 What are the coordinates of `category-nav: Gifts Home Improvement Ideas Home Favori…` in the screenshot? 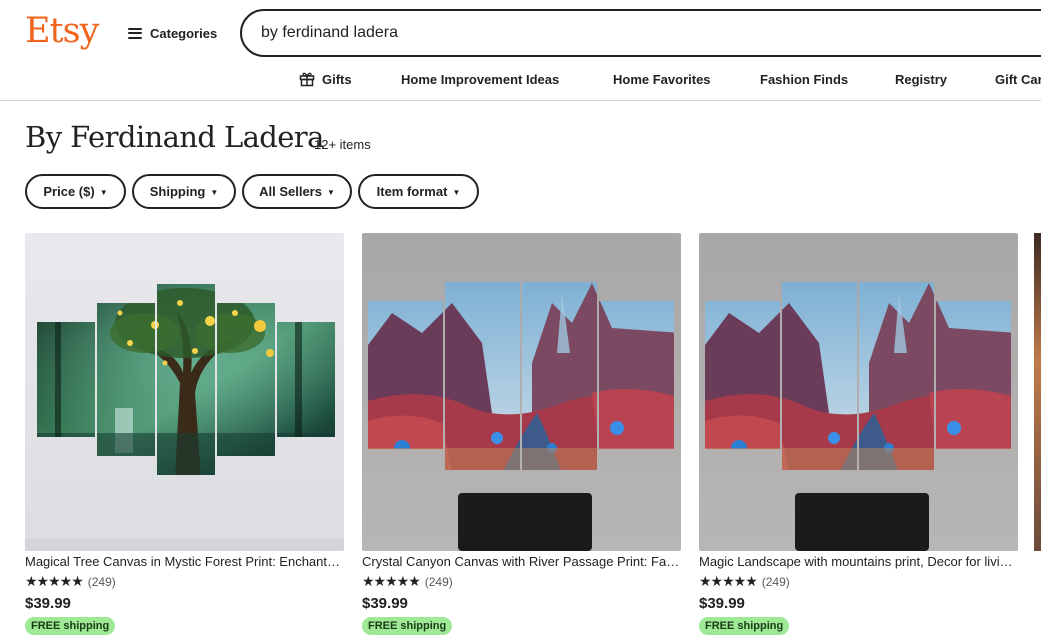 It's located at (520, 79).